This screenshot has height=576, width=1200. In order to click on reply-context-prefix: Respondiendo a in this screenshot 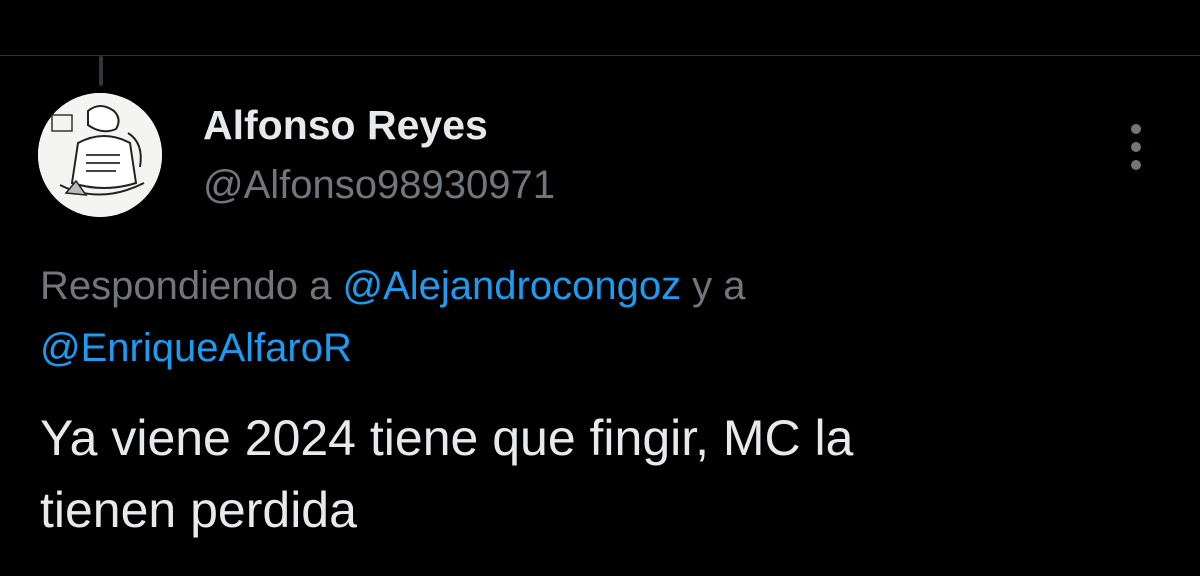, I will do `click(191, 286)`.